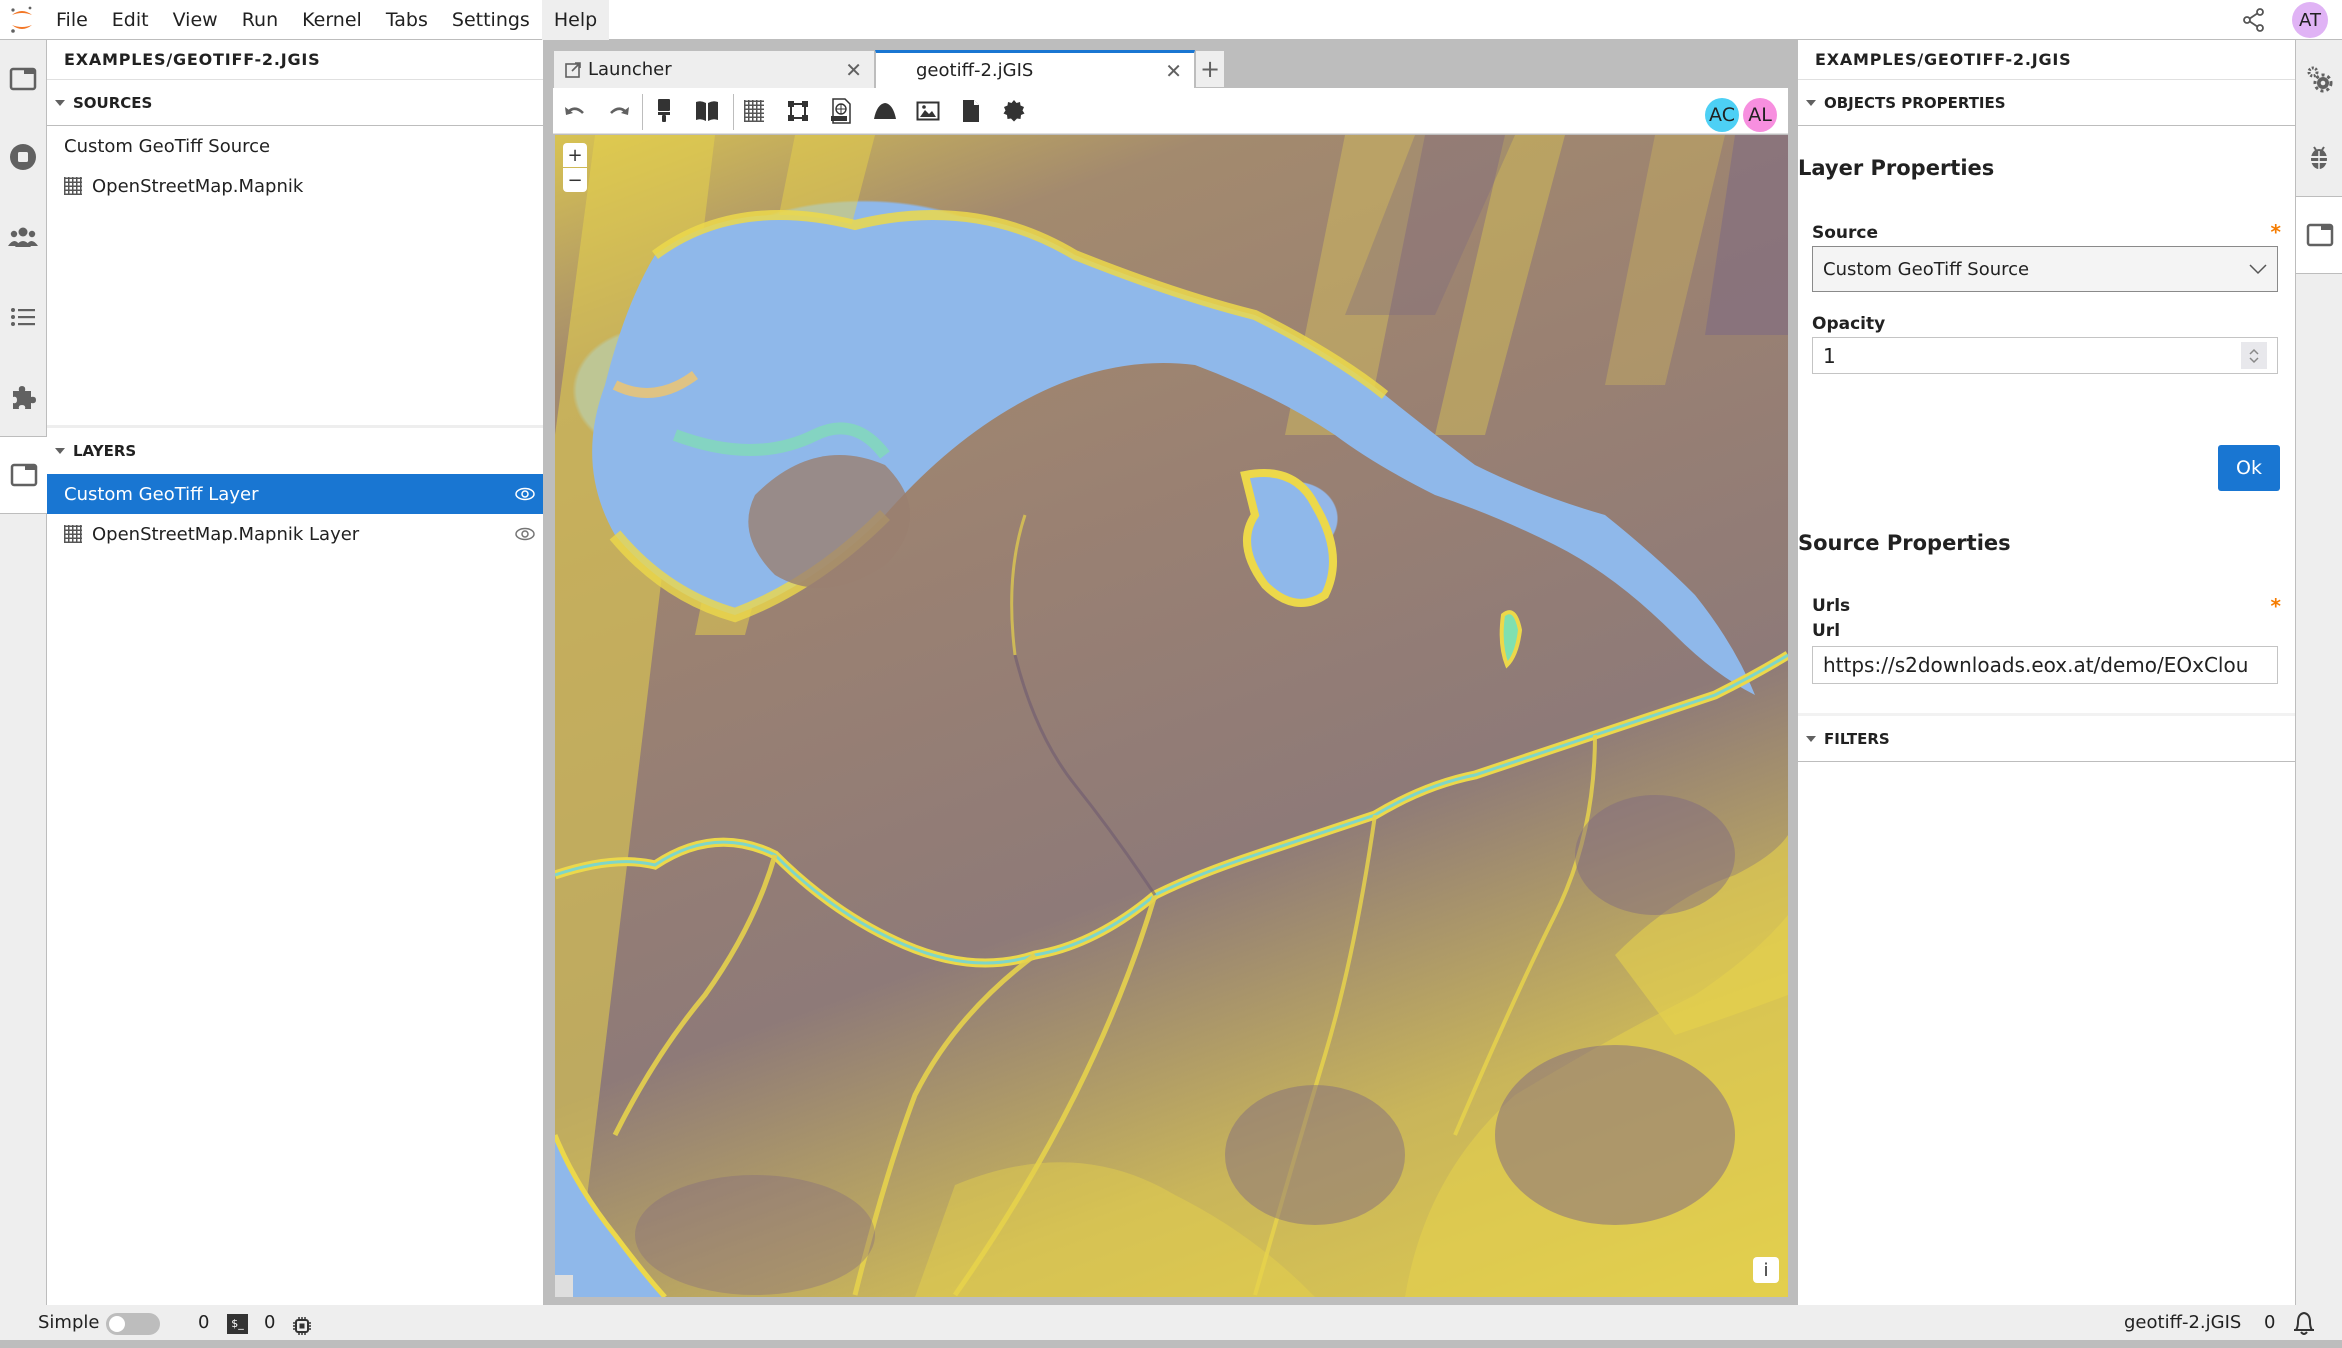 This screenshot has width=2342, height=1348. I want to click on tab-launcher: Launcher ✕, so click(714, 69).